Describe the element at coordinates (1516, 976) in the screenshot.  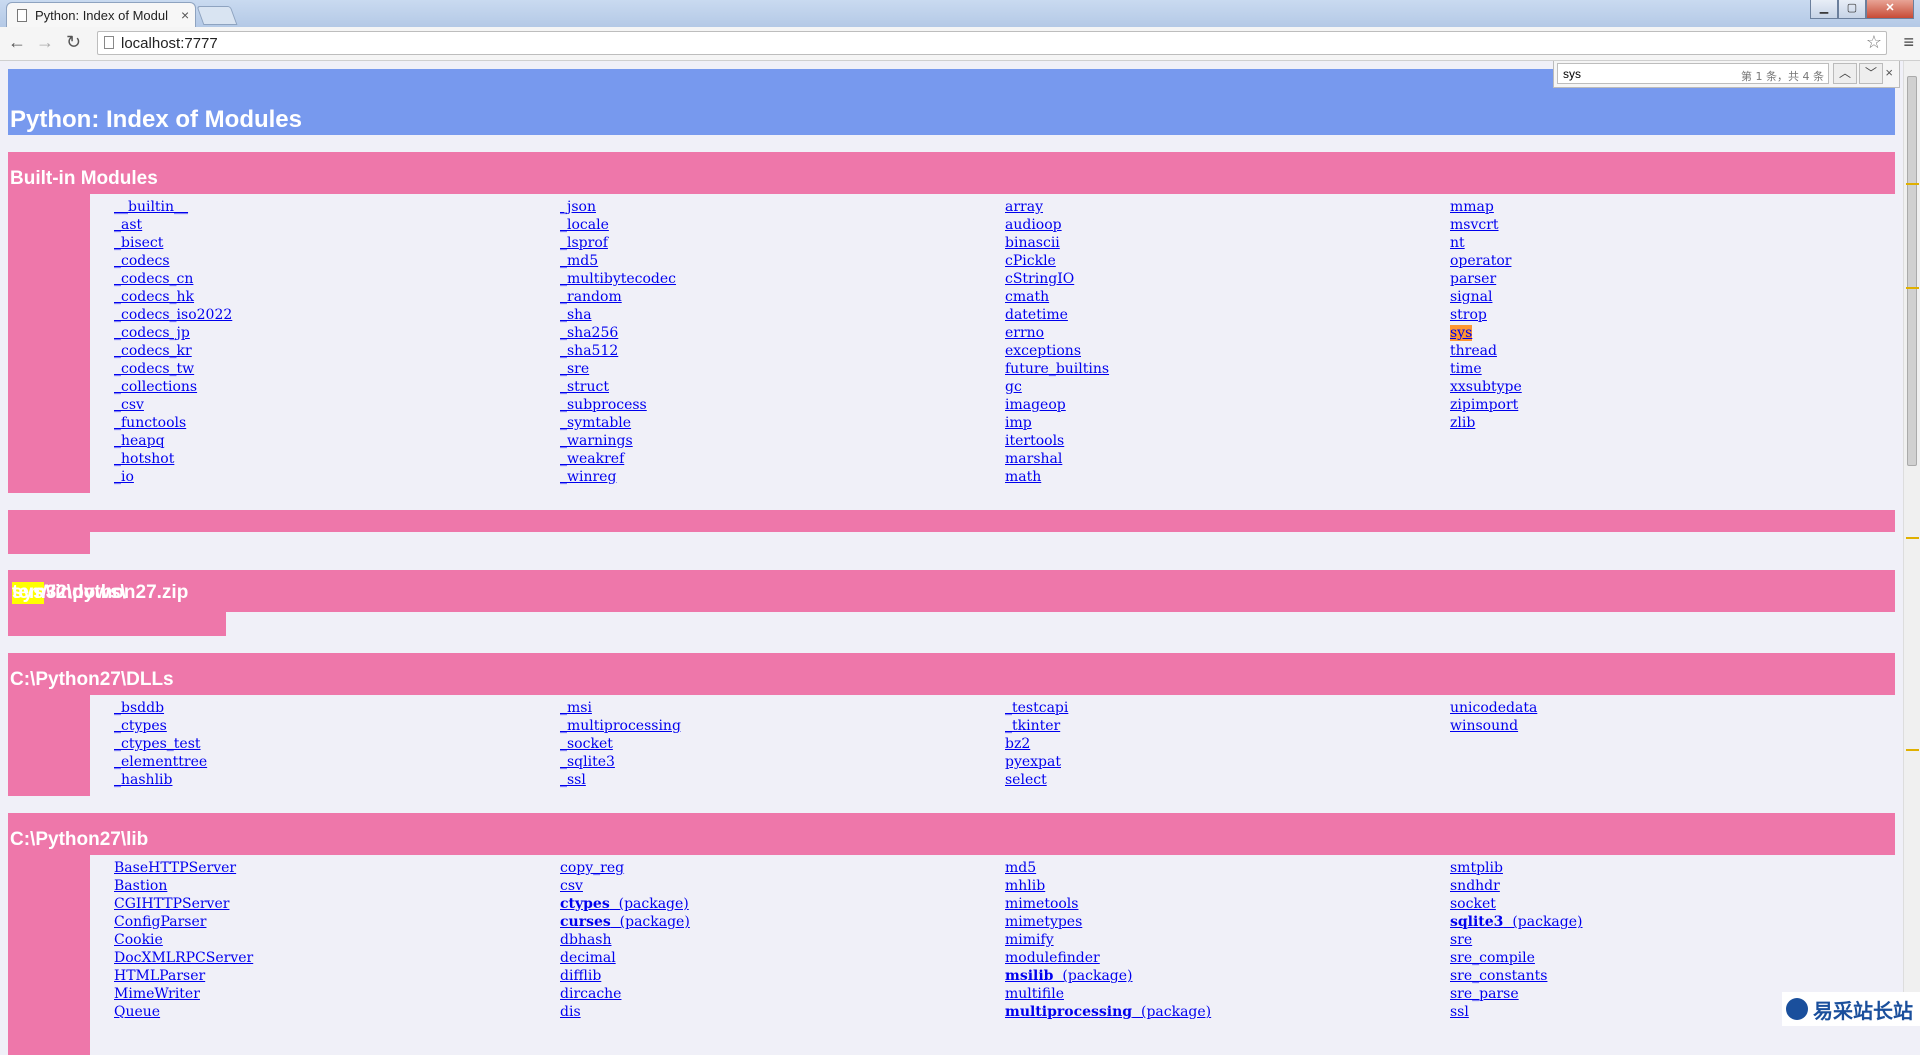
I see `module-link: sre_constants` at that location.